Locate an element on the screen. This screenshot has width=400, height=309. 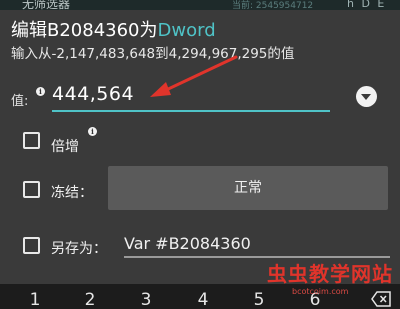
freeze-checkbox is located at coordinates (31, 189).